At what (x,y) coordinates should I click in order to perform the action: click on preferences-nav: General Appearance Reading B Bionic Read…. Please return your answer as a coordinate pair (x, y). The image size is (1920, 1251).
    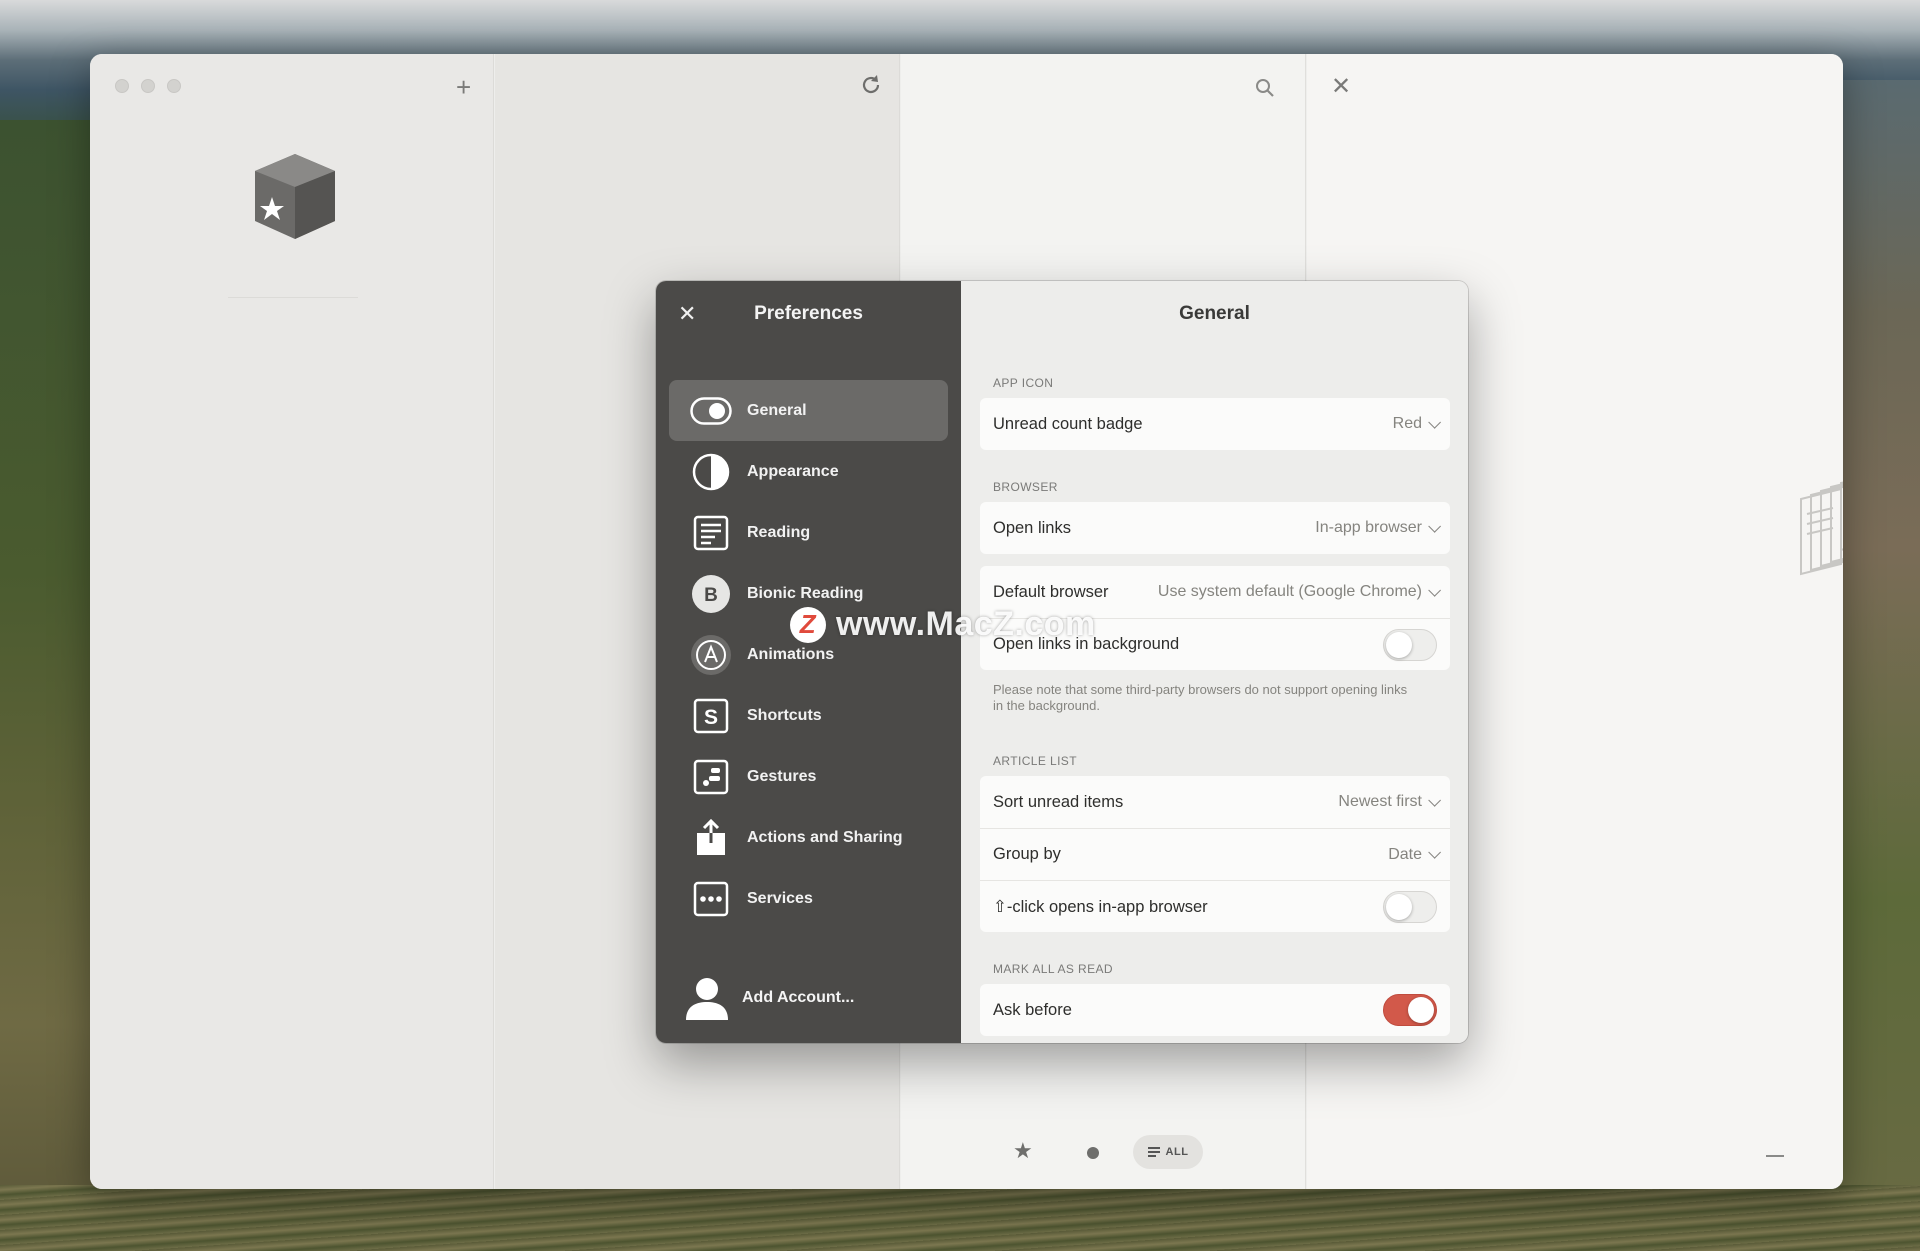
    Looking at the image, I should click on (808, 654).